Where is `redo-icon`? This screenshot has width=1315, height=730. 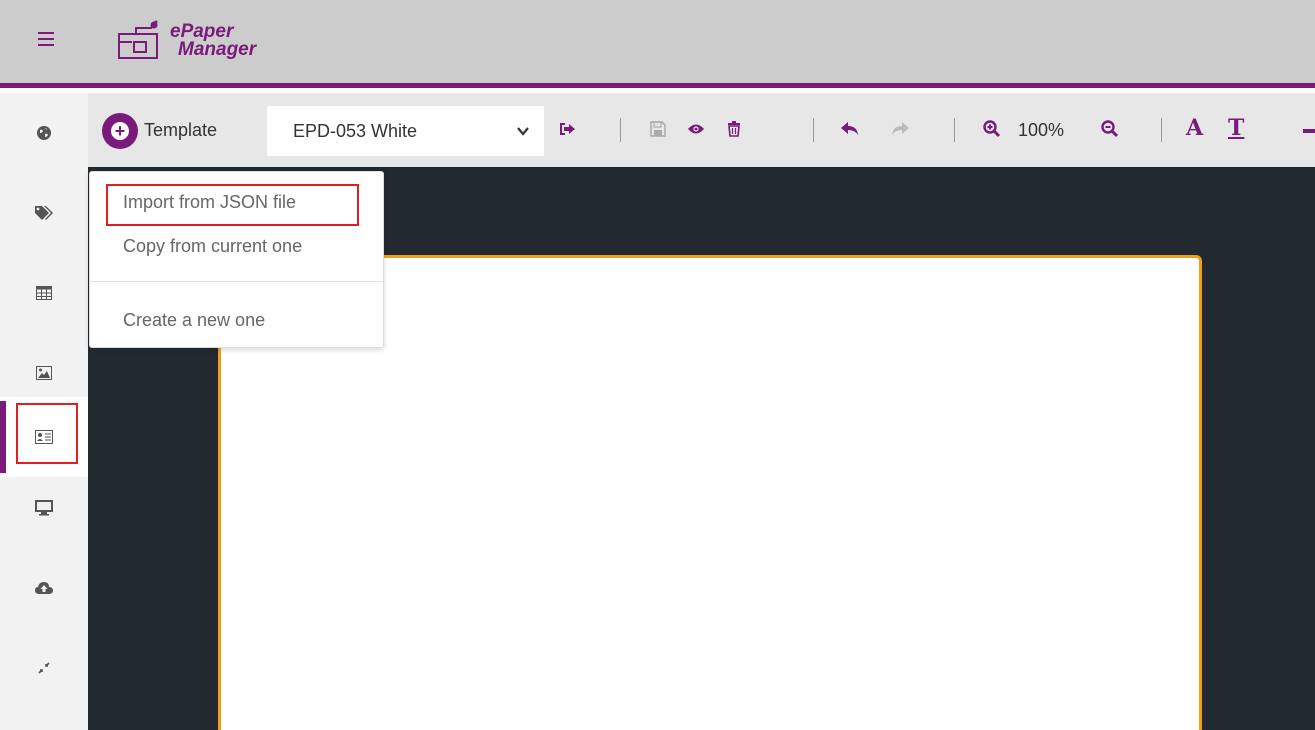
redo-icon is located at coordinates (900, 128).